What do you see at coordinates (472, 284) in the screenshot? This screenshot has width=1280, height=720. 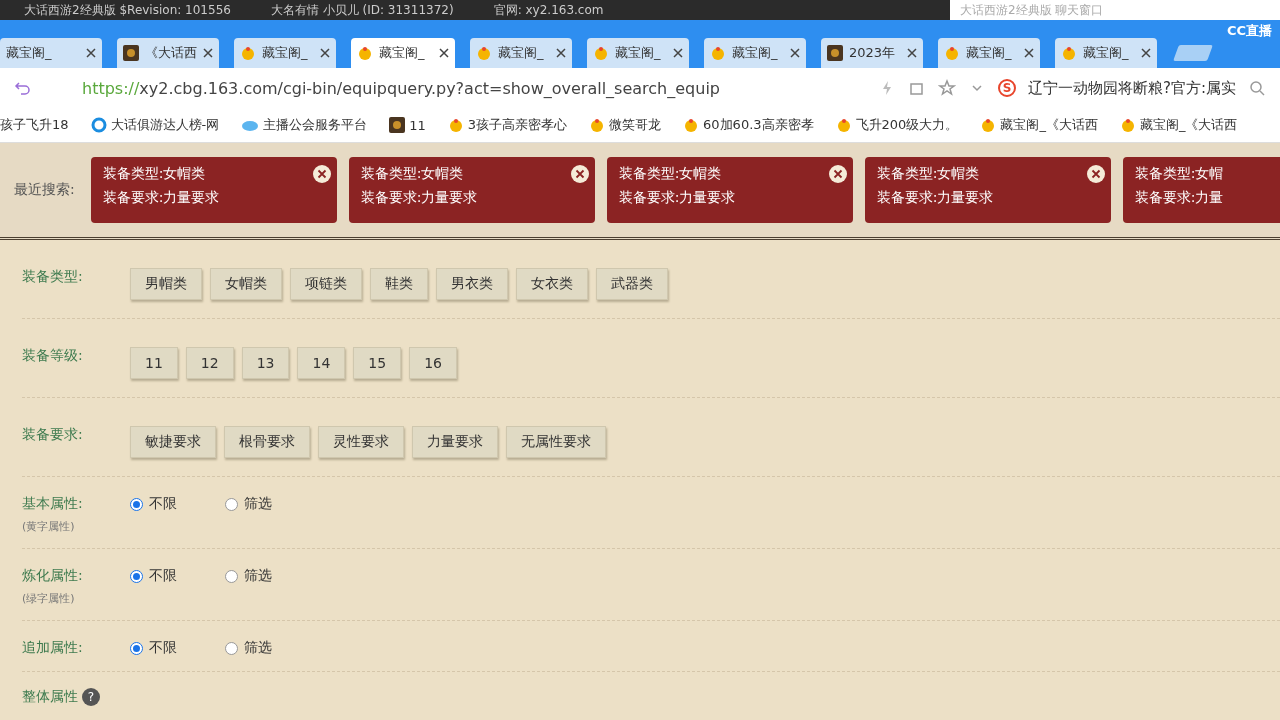 I see `filter-option-button: 男衣类` at bounding box center [472, 284].